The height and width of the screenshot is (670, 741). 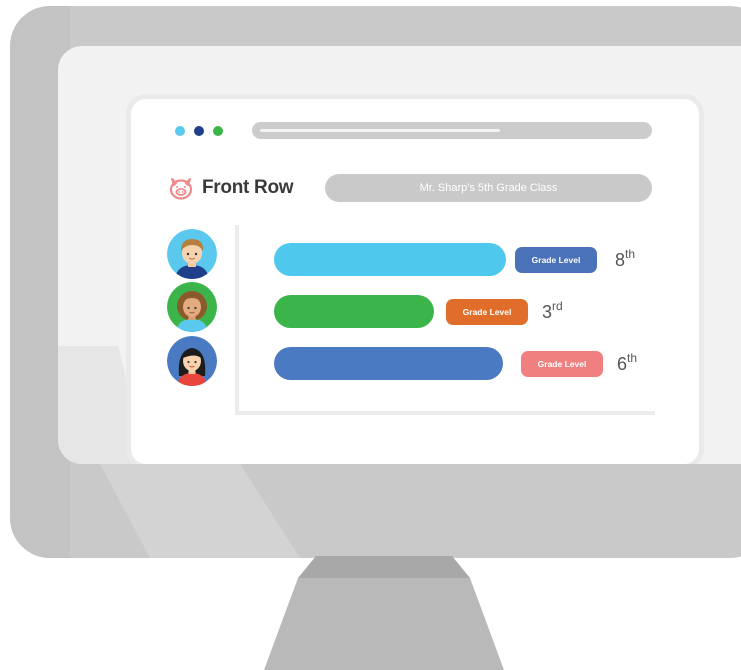 I want to click on grade-suffix: rd, so click(x=557, y=306).